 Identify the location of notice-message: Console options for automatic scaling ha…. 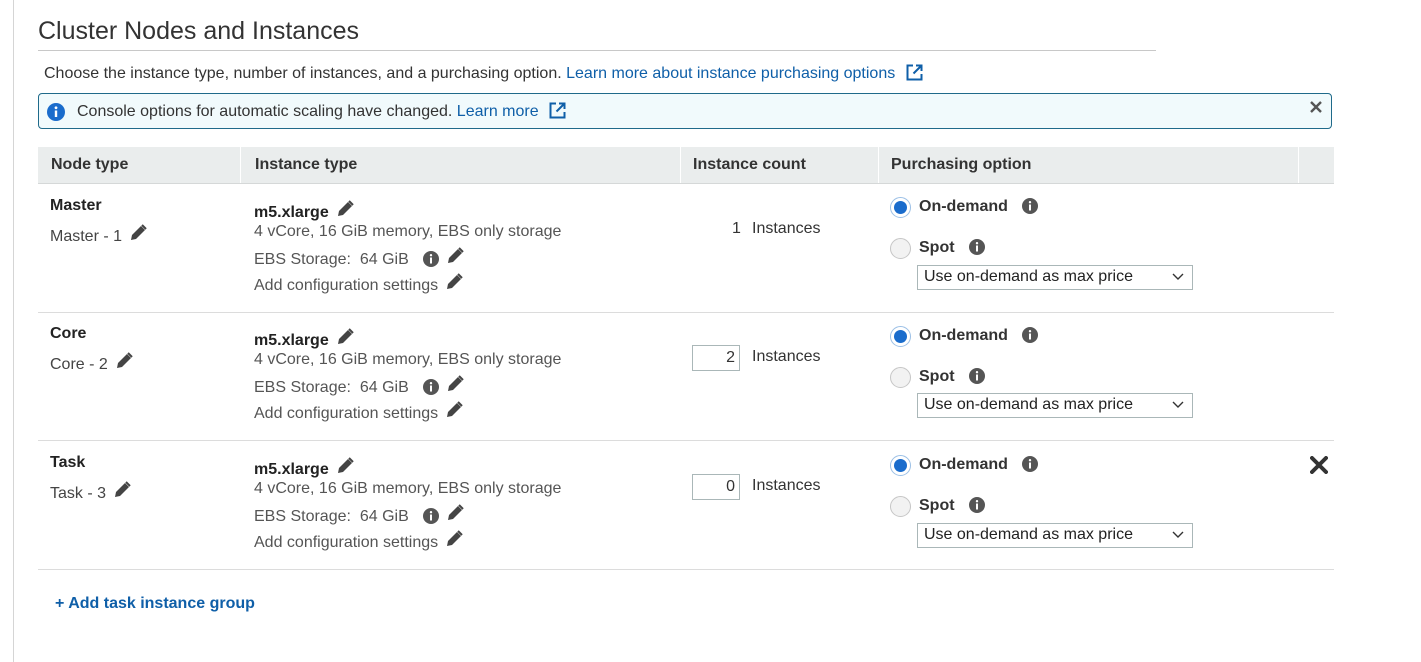
(321, 111).